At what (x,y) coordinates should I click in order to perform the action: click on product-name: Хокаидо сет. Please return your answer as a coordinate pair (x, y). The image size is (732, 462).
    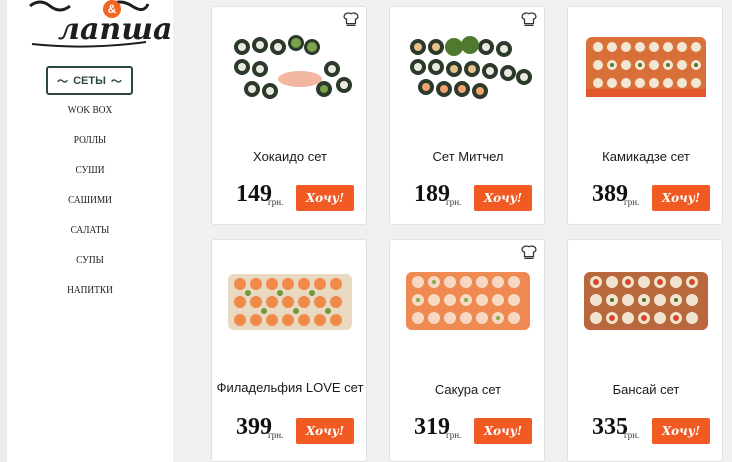
    Looking at the image, I should click on (290, 156).